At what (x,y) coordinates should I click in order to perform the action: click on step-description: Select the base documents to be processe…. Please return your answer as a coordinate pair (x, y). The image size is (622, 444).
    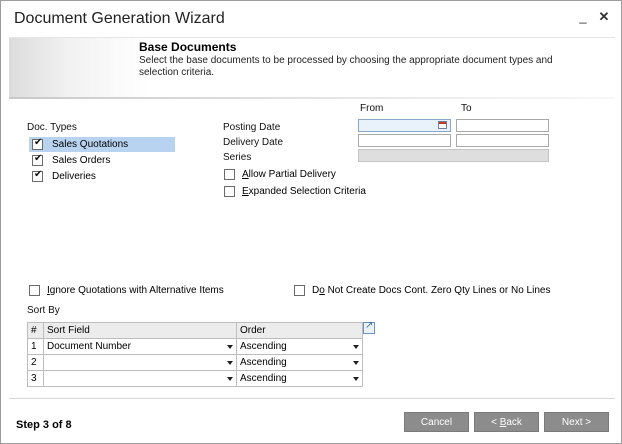
    Looking at the image, I should click on (346, 66).